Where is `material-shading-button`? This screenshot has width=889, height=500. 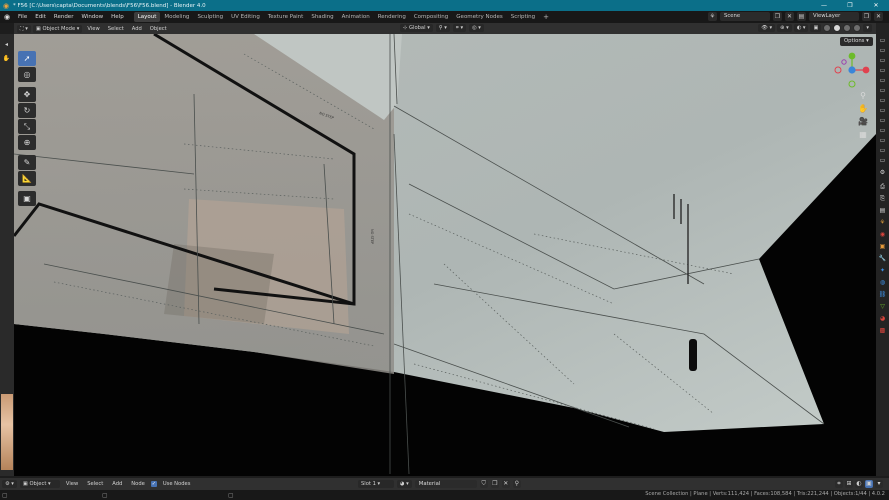 material-shading-button is located at coordinates (847, 28).